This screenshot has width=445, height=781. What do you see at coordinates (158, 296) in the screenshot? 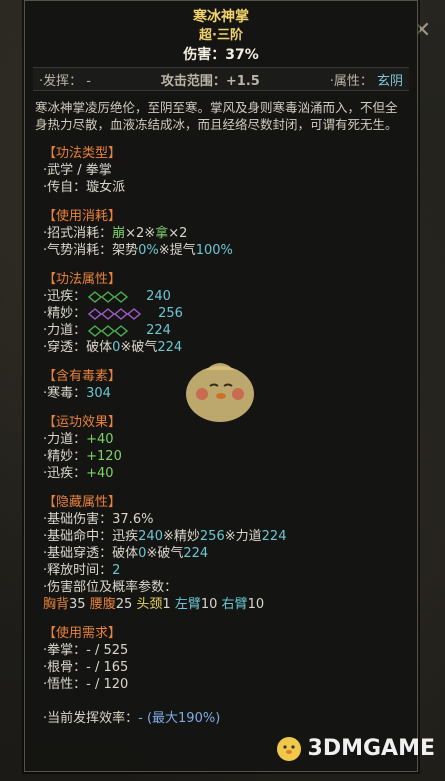
I see `speed-value: 240` at bounding box center [158, 296].